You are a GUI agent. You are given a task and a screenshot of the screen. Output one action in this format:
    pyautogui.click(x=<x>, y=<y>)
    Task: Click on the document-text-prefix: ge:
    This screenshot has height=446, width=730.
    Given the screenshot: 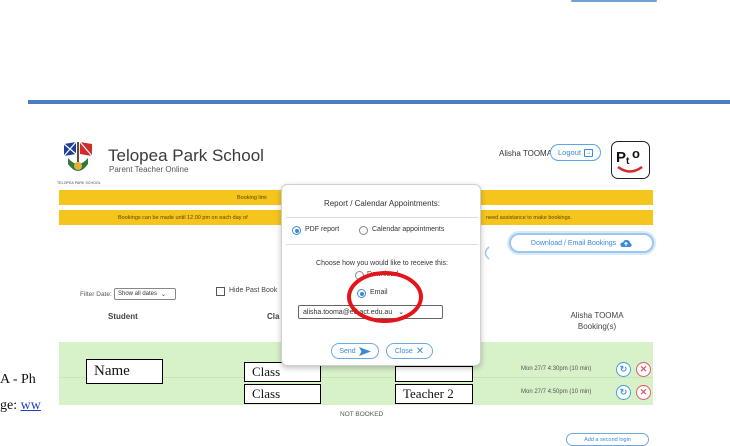 What is the action you would take?
    pyautogui.click(x=10, y=405)
    